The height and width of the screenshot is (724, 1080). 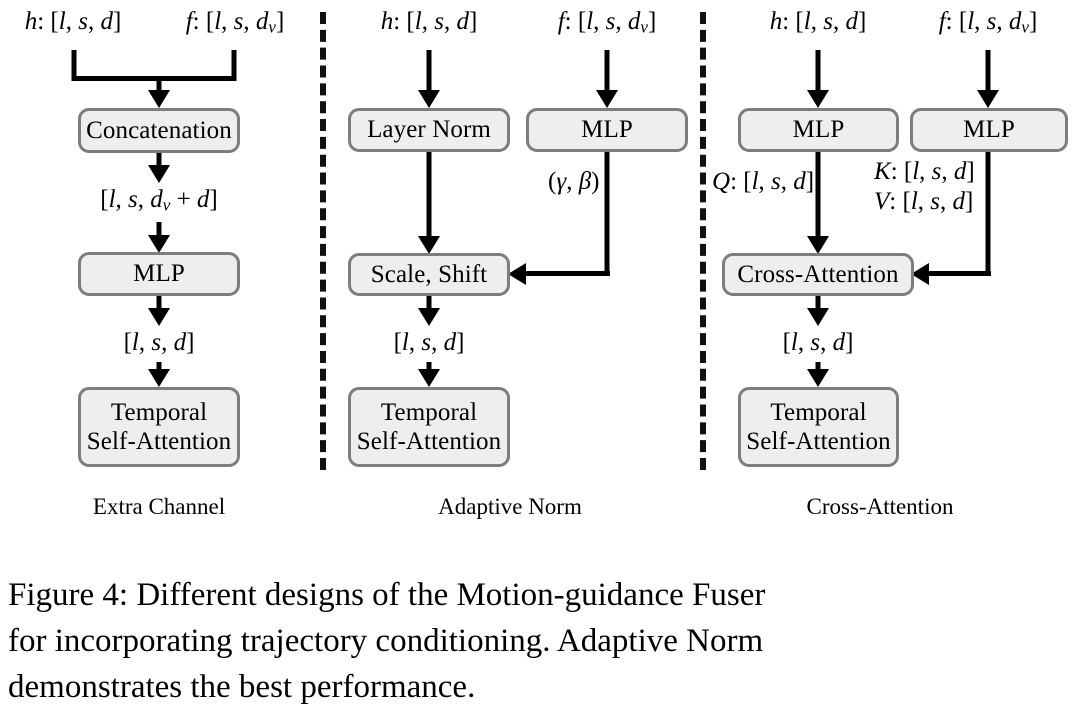 What do you see at coordinates (429, 427) in the screenshot?
I see `node-temporal-self-attention-adaptive-norm: Temporal Self-Attention` at bounding box center [429, 427].